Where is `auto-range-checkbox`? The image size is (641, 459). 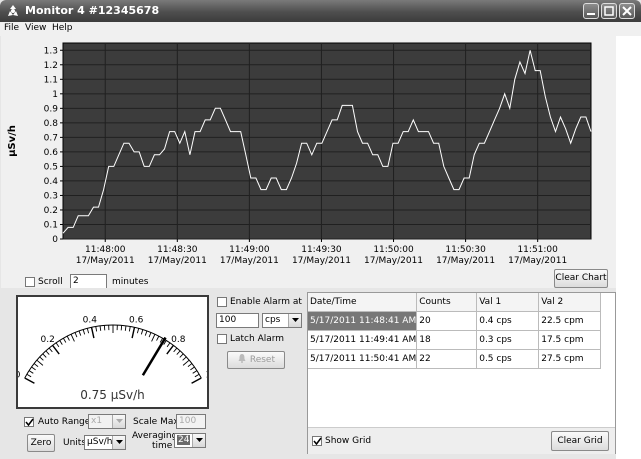 auto-range-checkbox is located at coordinates (29, 422).